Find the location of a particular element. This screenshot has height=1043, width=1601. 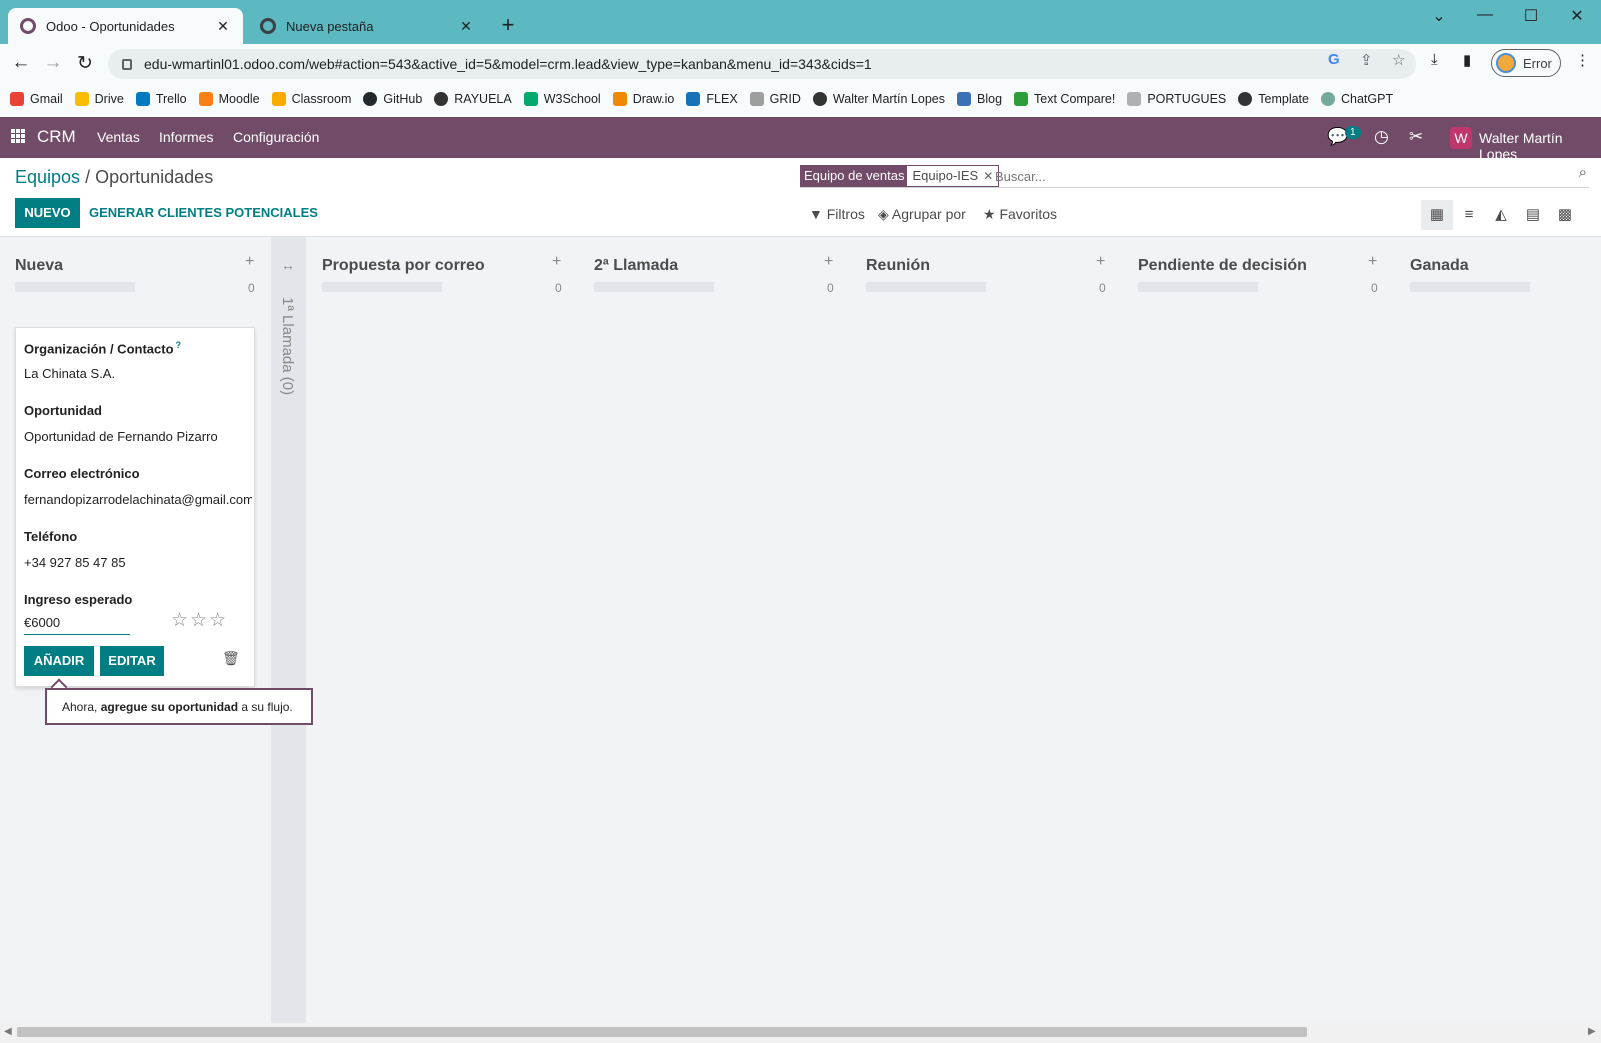

generate-leads-button: GENERAR CLIENTES POTENCIALES is located at coordinates (203, 212).